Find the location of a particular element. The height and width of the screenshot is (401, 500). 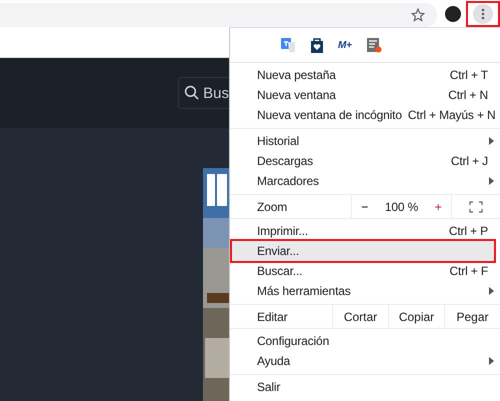

menu-item: Historial is located at coordinates (365, 141).